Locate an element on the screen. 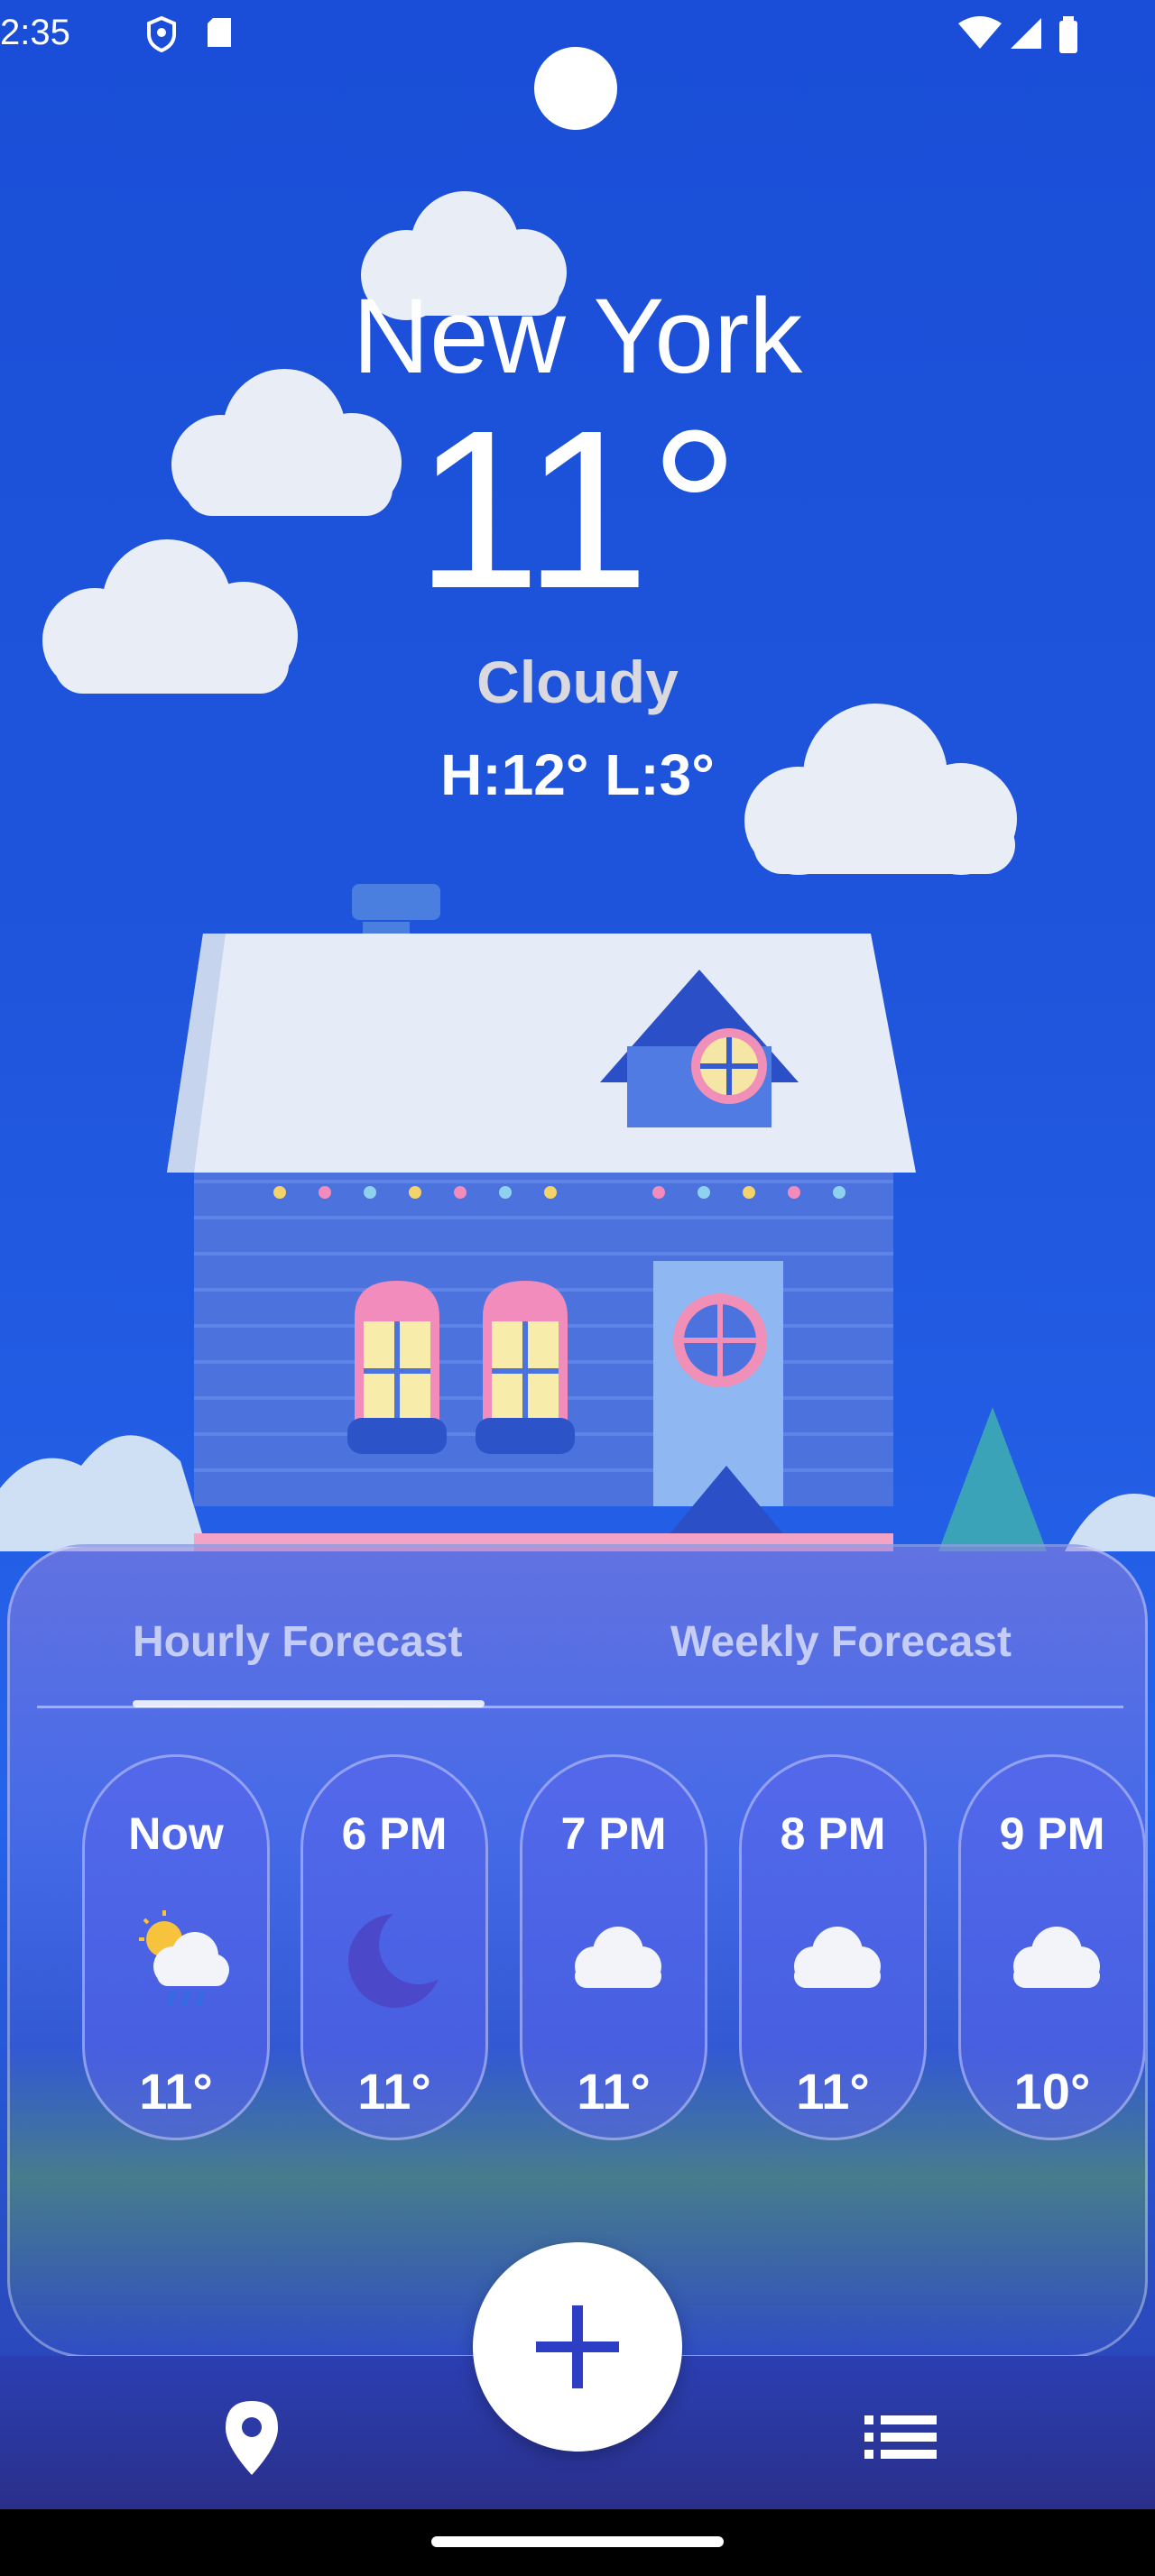  hour-label: 7 PM is located at coordinates (613, 1834).